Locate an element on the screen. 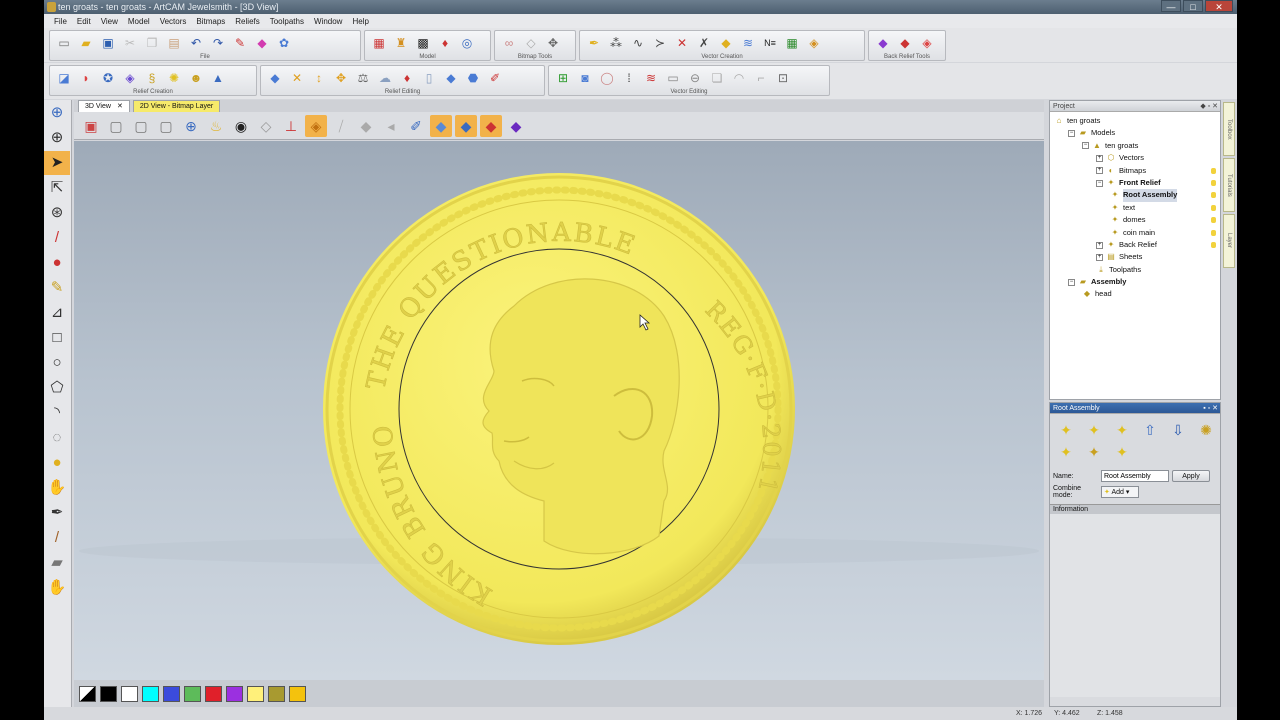  globe-icon: ⊕ is located at coordinates (57, 138).